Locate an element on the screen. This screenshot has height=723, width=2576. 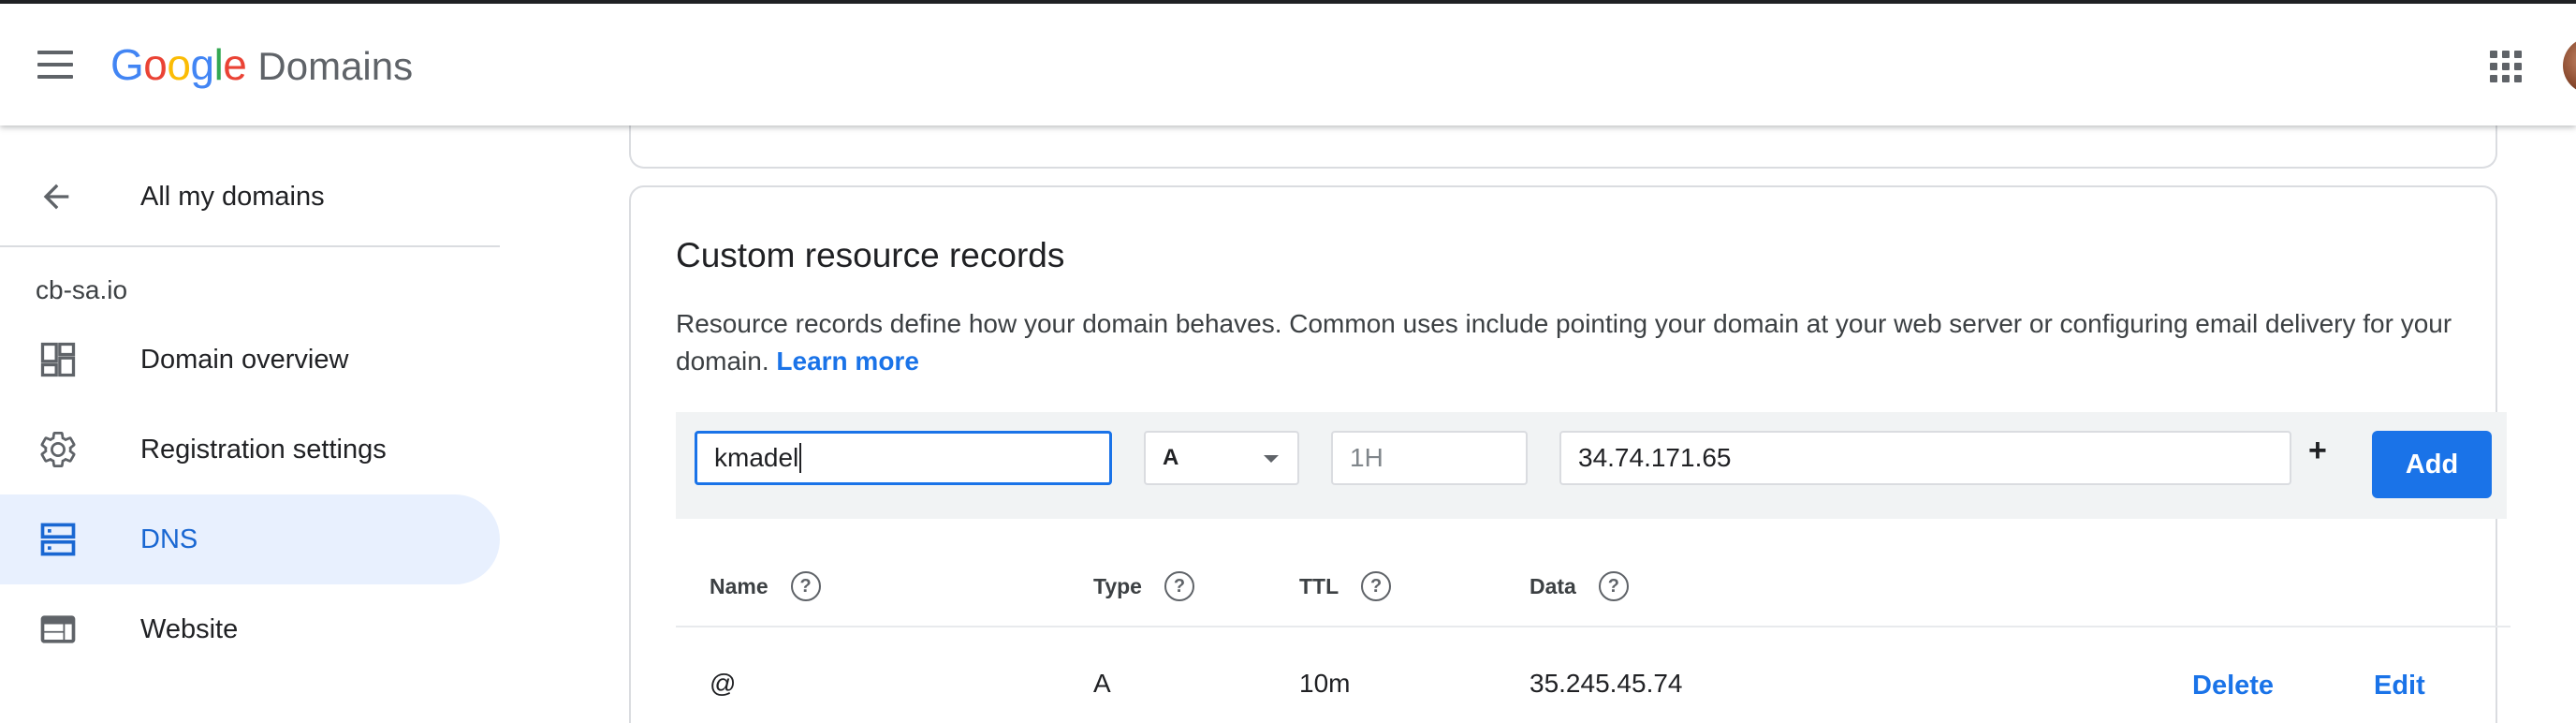
sidebar-item-label: DNS is located at coordinates (169, 539).